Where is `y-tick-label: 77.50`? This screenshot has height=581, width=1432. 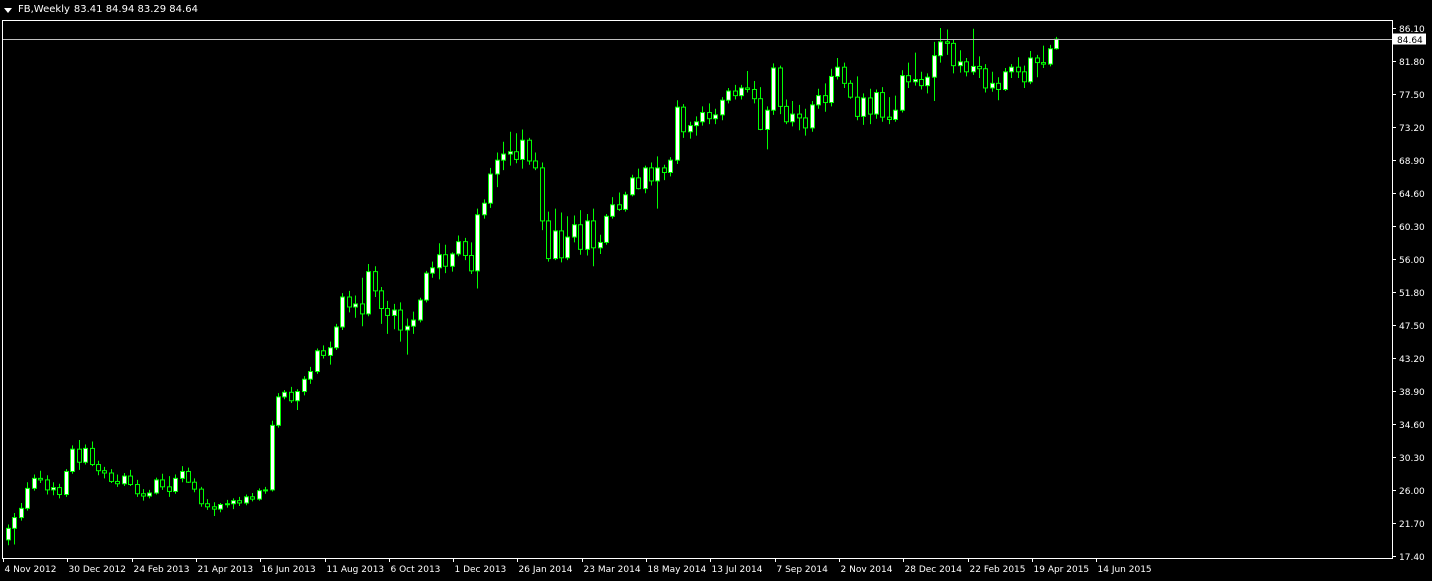
y-tick-label: 77.50 is located at coordinates (1412, 96).